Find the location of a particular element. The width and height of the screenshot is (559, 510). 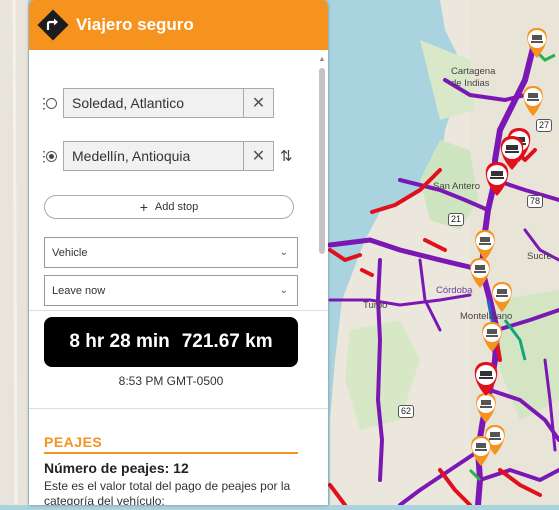

map-label-sucre: Sucre is located at coordinates (539, 256).